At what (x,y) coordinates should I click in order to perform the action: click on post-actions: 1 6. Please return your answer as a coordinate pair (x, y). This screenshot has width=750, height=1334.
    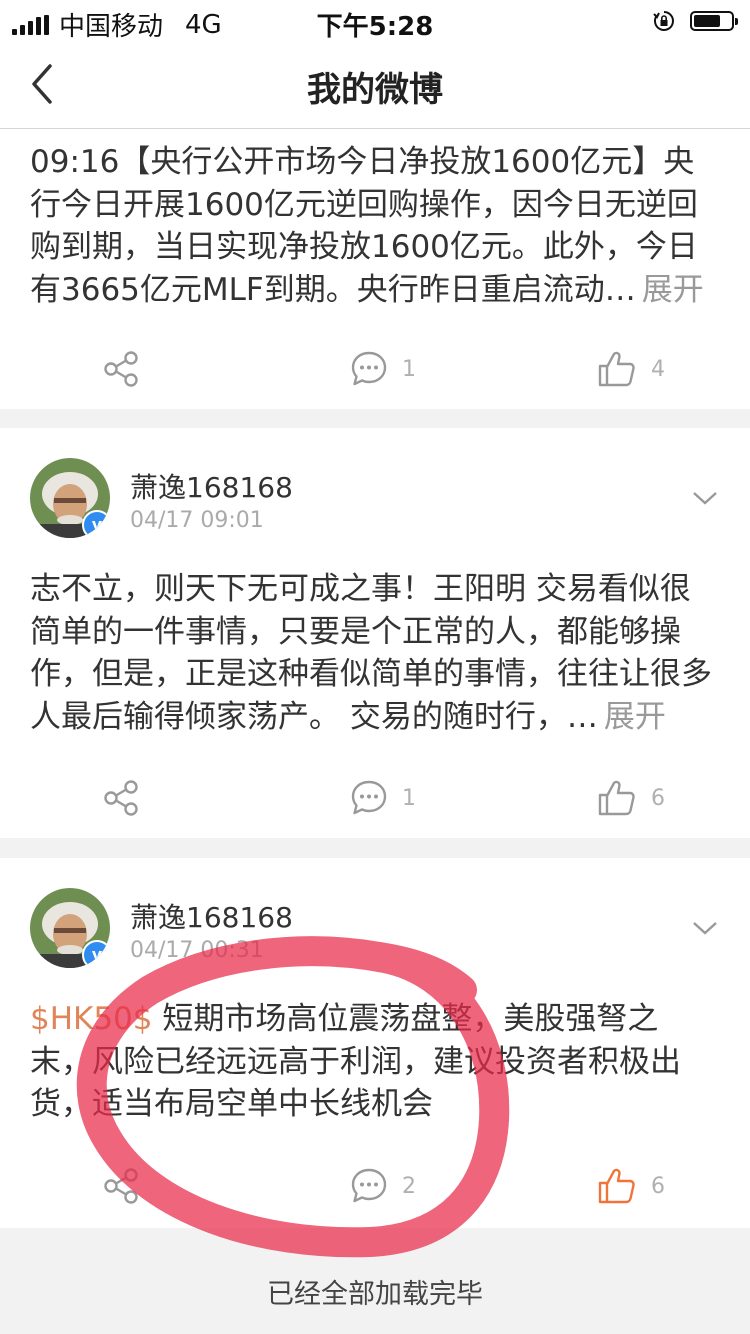
    Looking at the image, I should click on (375, 798).